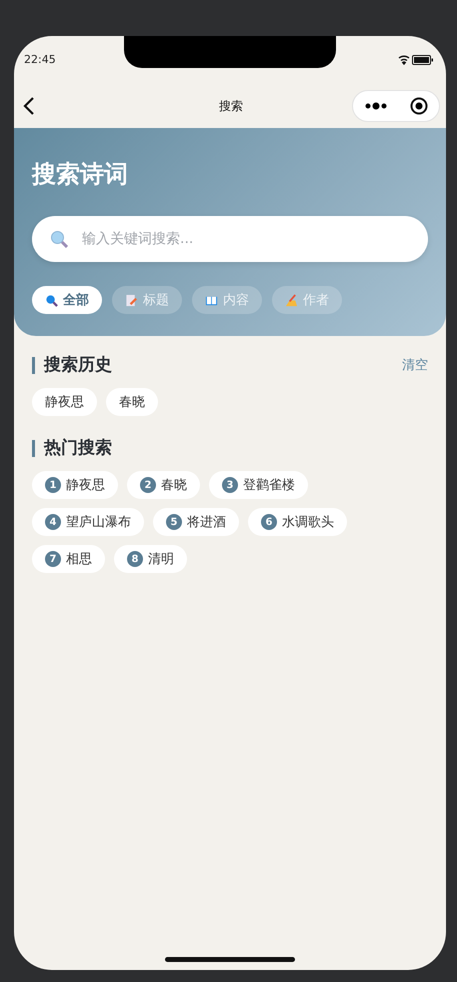 This screenshot has width=457, height=982. I want to click on history-tag: 静夜思, so click(64, 402).